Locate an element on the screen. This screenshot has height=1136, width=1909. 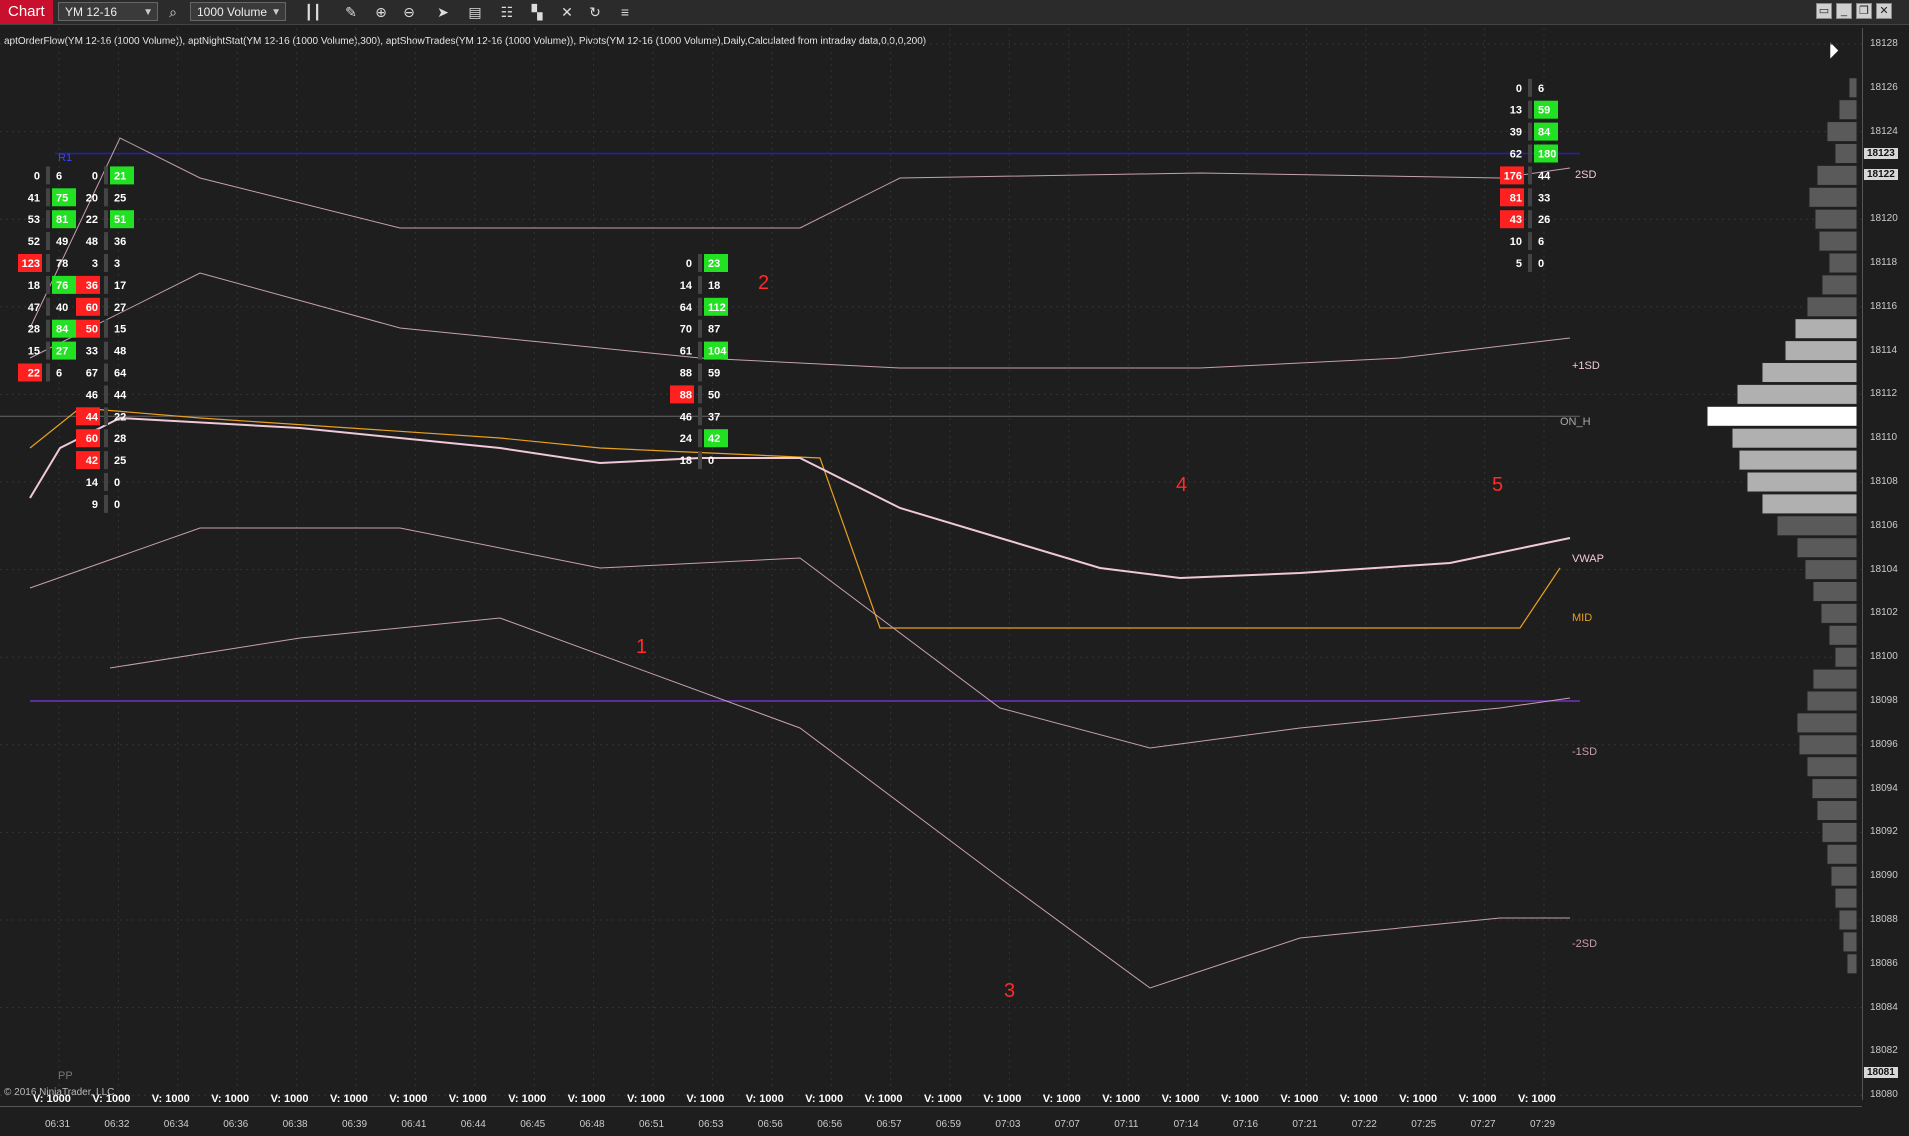
price-label: 18090 is located at coordinates (1884, 876).